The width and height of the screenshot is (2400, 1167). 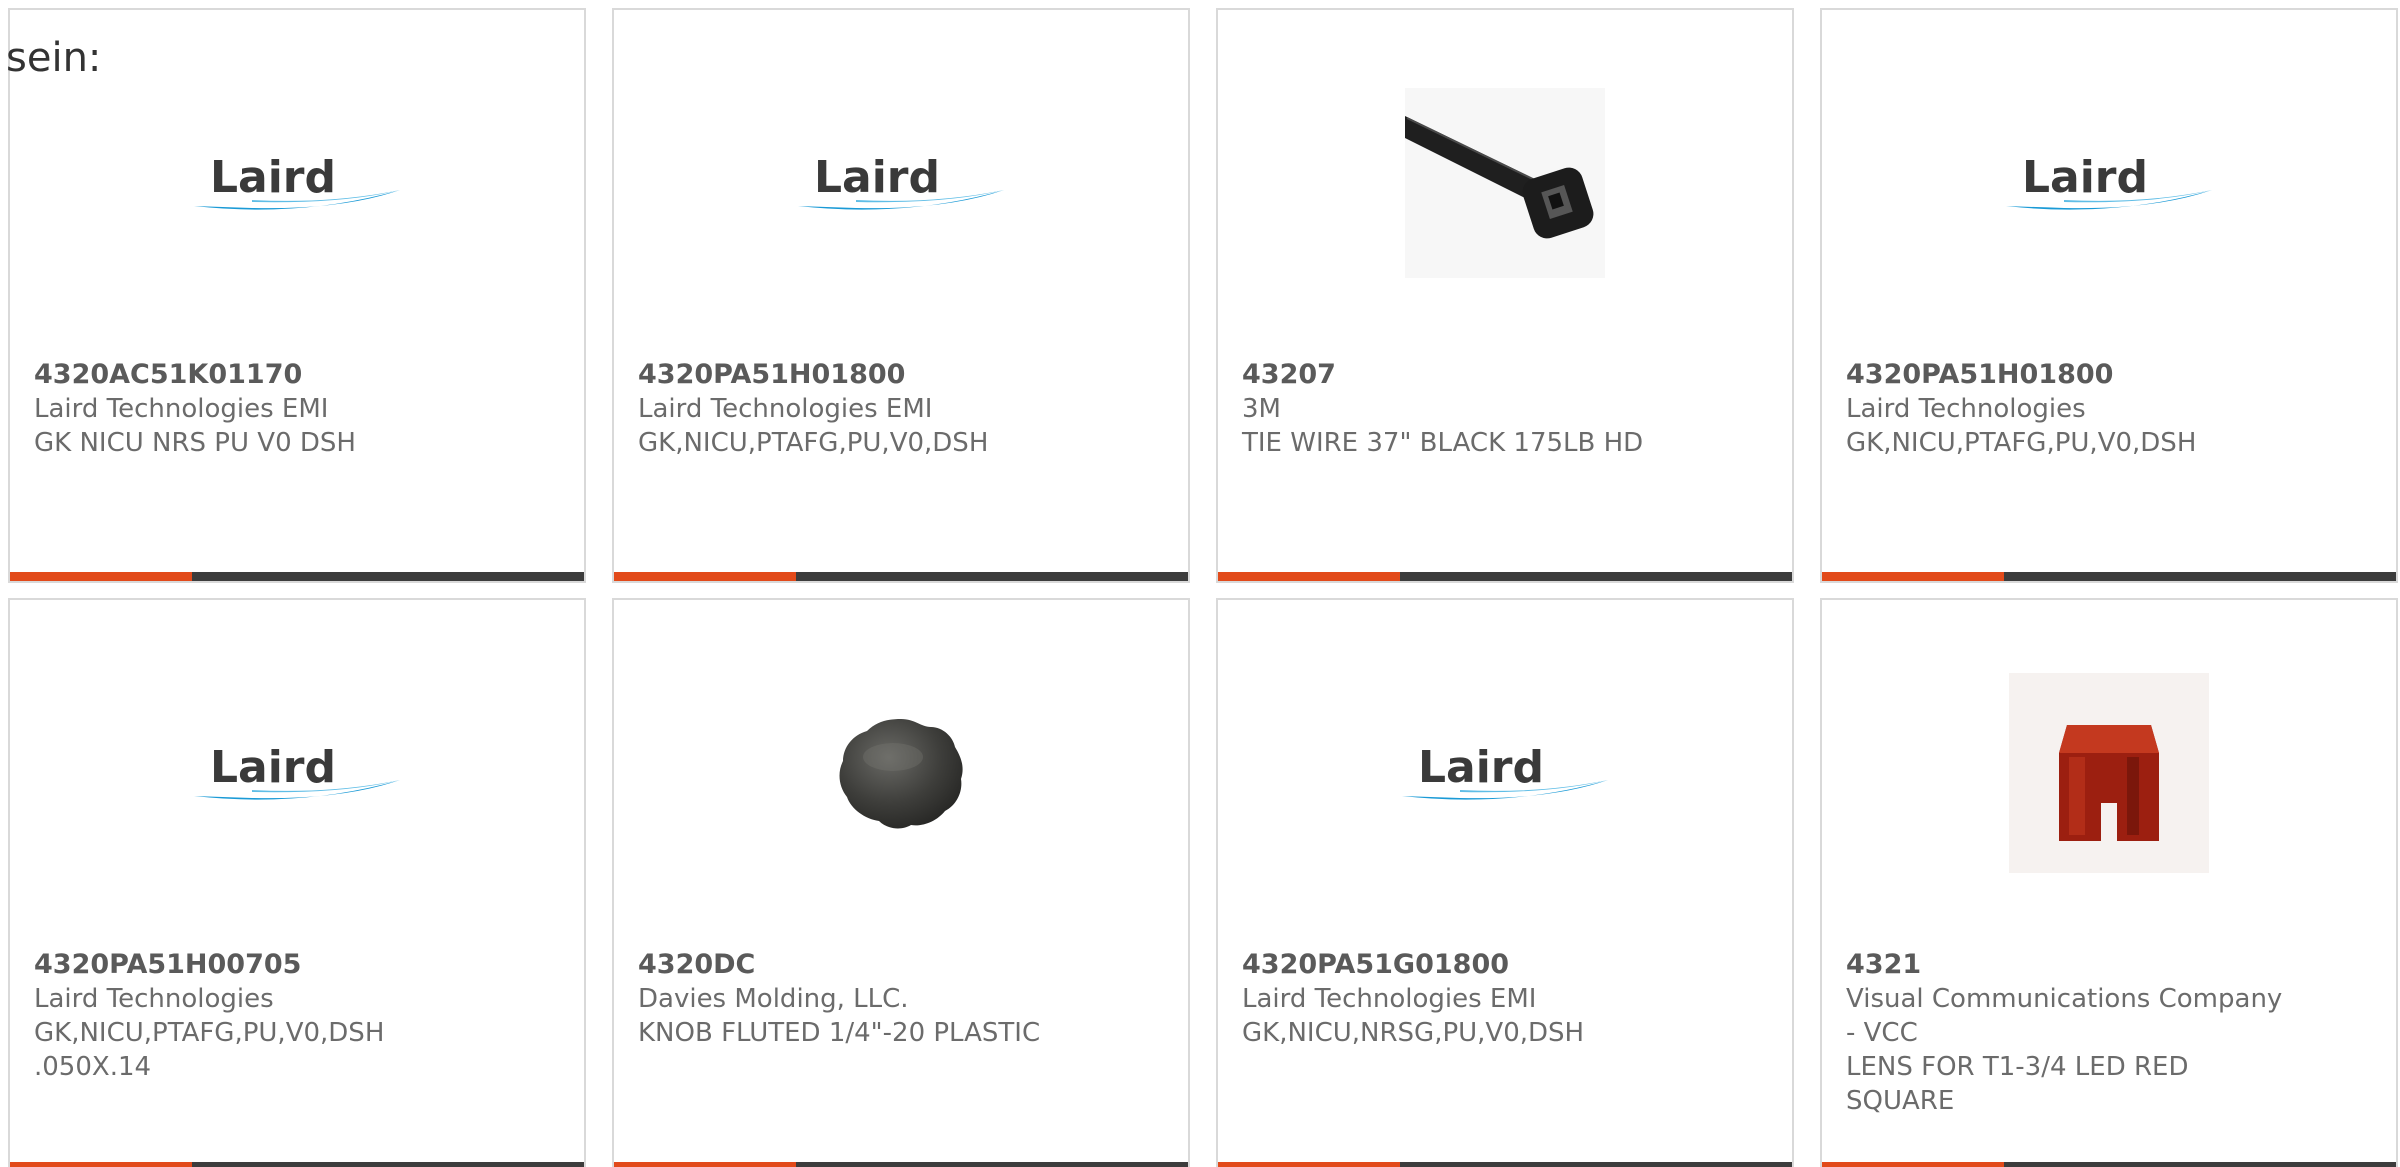 I want to click on intro-text: sein:, so click(x=54, y=58).